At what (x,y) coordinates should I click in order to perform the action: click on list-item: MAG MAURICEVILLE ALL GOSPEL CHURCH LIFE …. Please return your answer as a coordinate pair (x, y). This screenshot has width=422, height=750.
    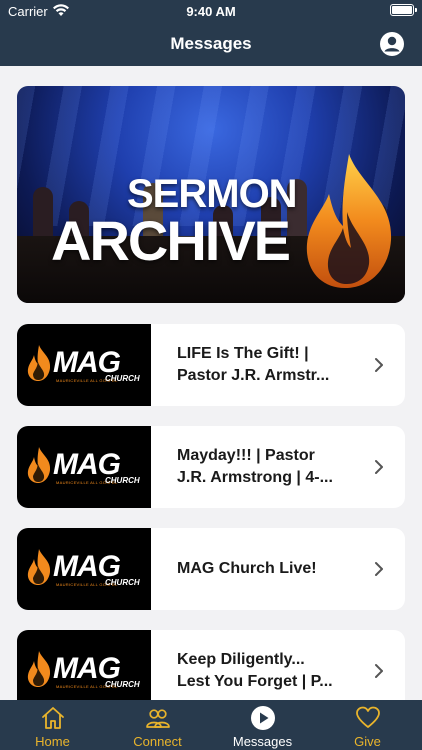
    Looking at the image, I should click on (211, 365).